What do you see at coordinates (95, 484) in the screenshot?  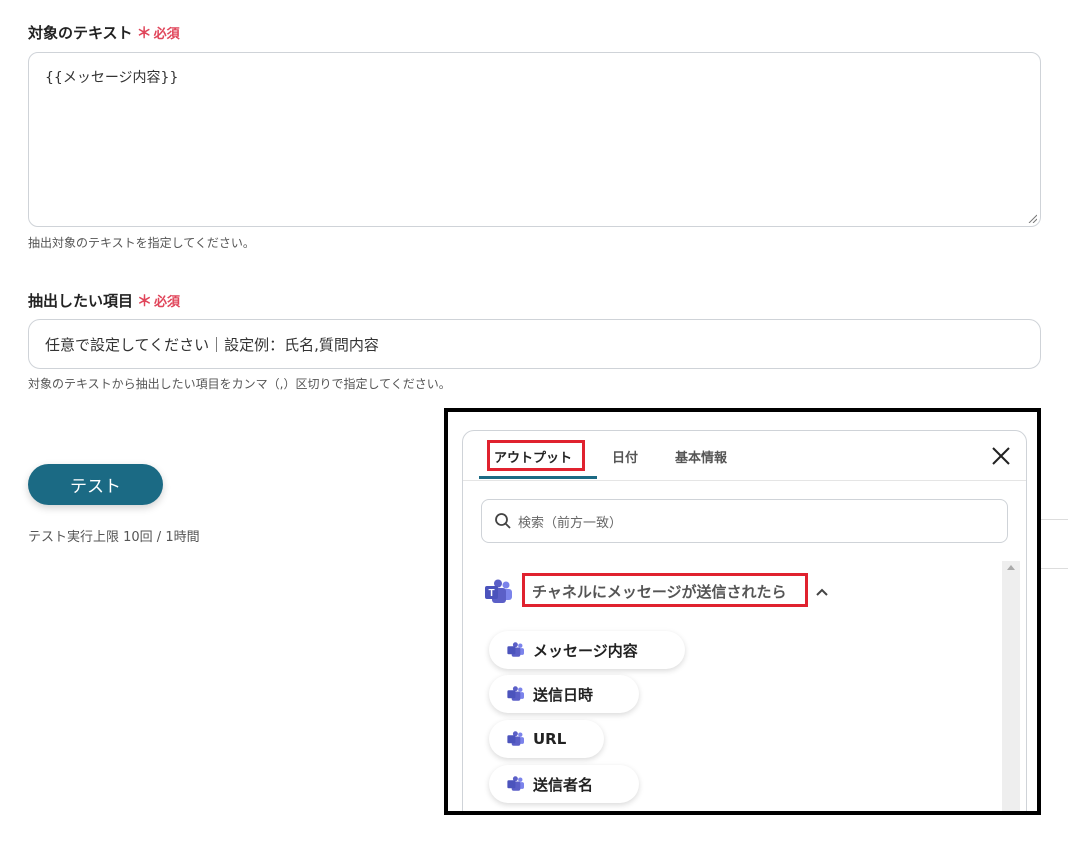 I see `test-button: テスト` at bounding box center [95, 484].